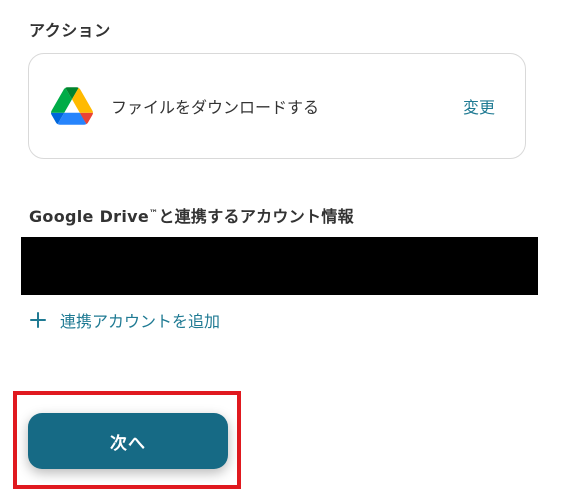 The width and height of the screenshot is (568, 496). Describe the element at coordinates (256, 216) in the screenshot. I see `account-heading-rest: と連携するアカウント情報` at that location.